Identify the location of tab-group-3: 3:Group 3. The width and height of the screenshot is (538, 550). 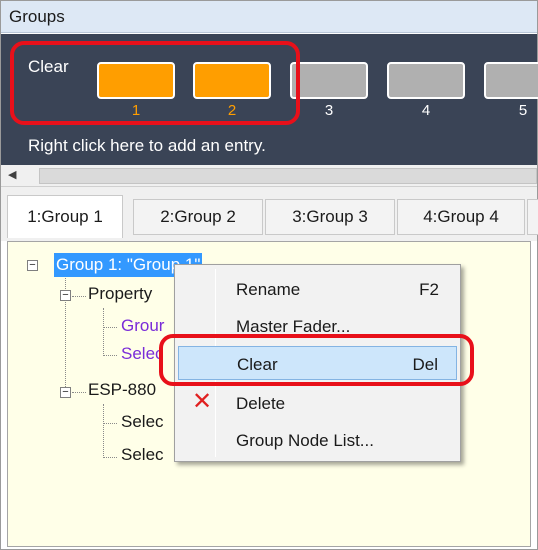
(330, 217).